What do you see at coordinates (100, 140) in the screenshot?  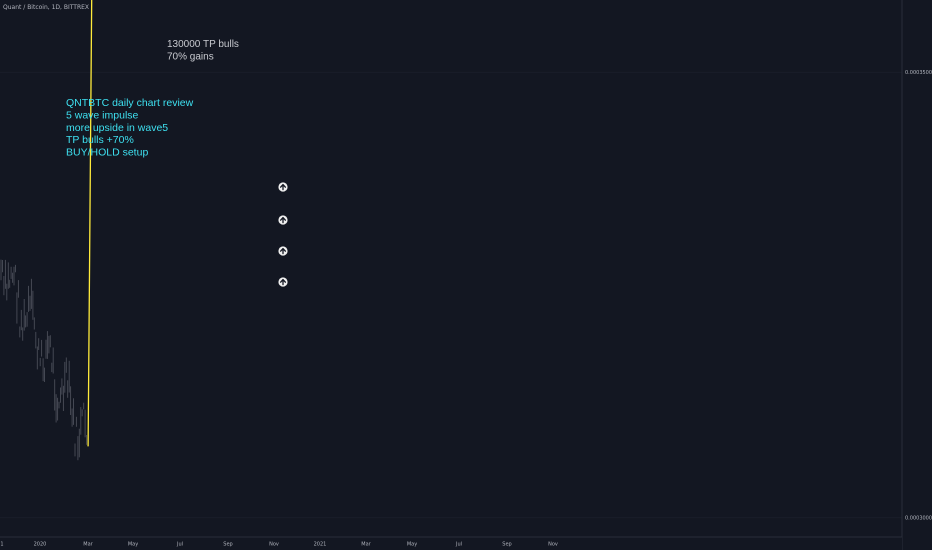 I see `note-line: TP bulls +70%` at bounding box center [100, 140].